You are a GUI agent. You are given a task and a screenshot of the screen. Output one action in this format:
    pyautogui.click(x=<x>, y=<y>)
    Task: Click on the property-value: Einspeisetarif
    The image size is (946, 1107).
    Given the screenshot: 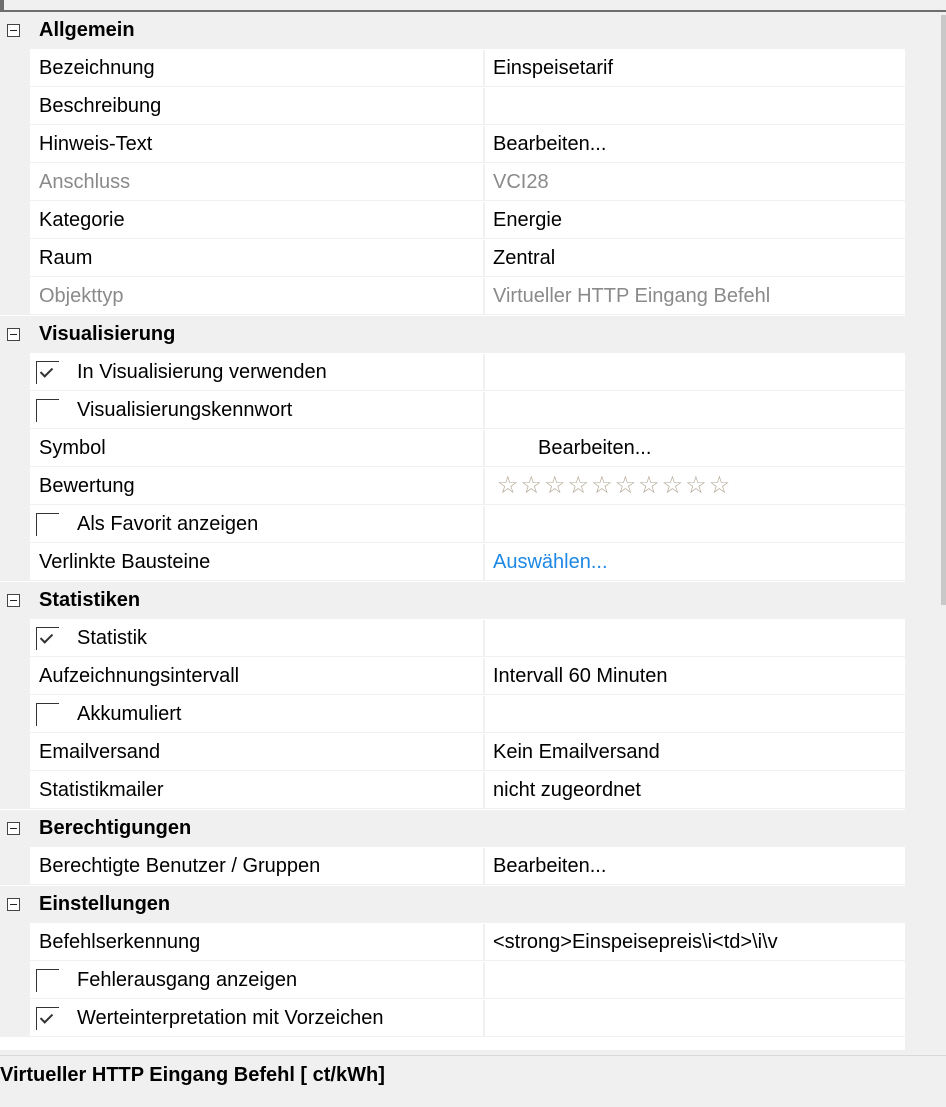 What is the action you would take?
    pyautogui.click(x=553, y=68)
    